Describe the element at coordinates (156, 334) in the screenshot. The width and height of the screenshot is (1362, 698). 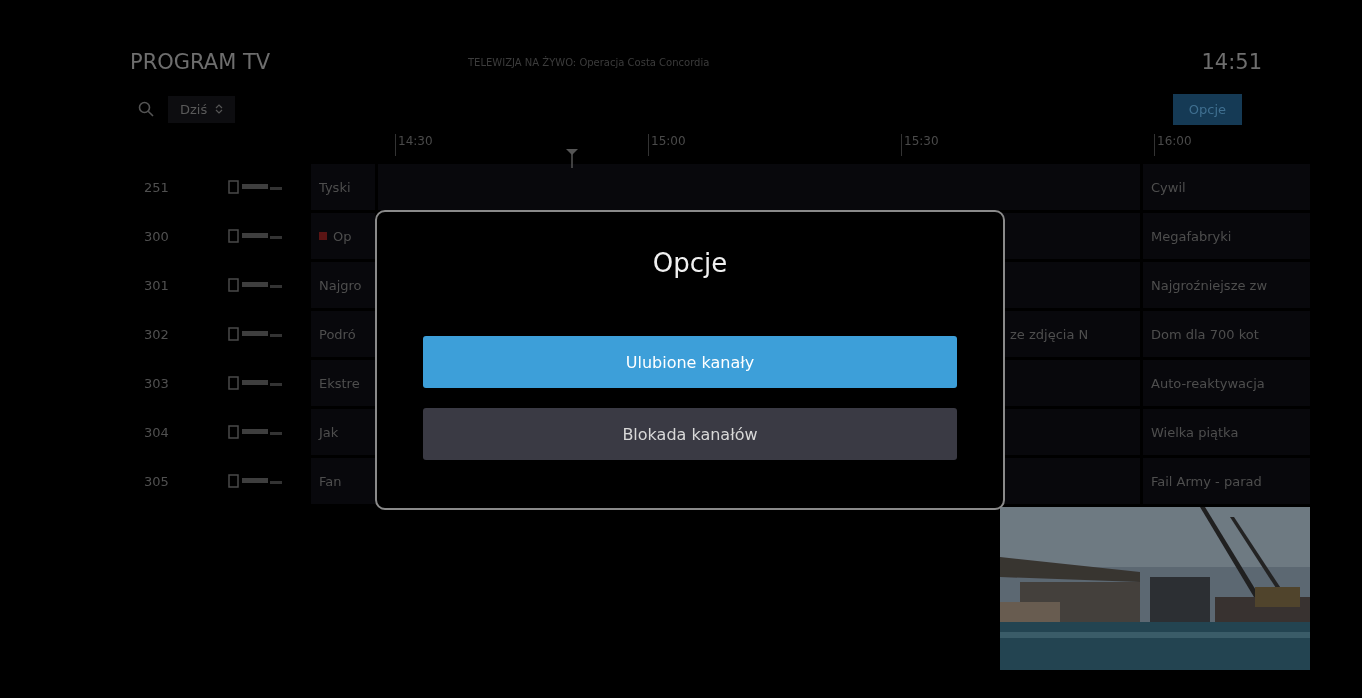
I see `channel-number: 302` at that location.